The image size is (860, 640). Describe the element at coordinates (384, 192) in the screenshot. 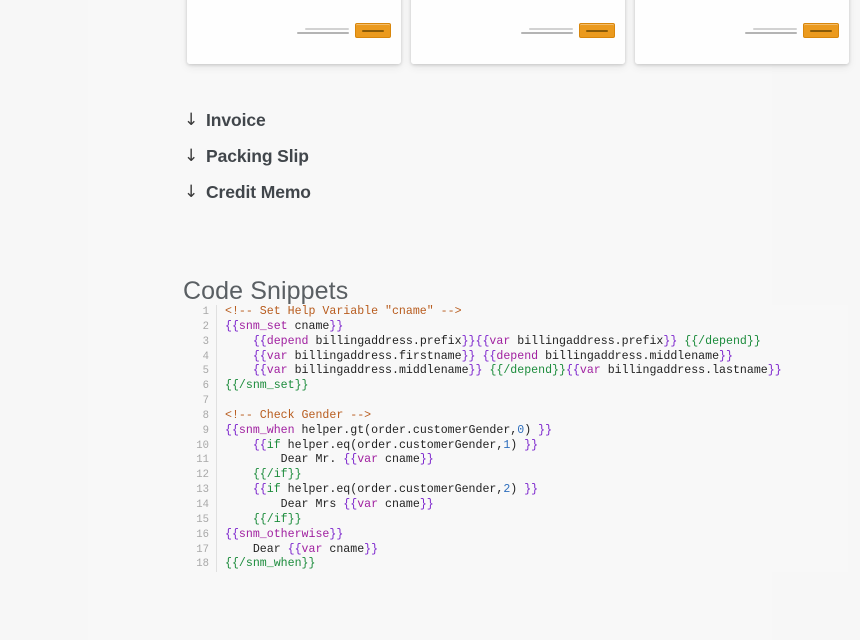

I see `download-link-credit-memo: ↓ Credit Memo` at that location.